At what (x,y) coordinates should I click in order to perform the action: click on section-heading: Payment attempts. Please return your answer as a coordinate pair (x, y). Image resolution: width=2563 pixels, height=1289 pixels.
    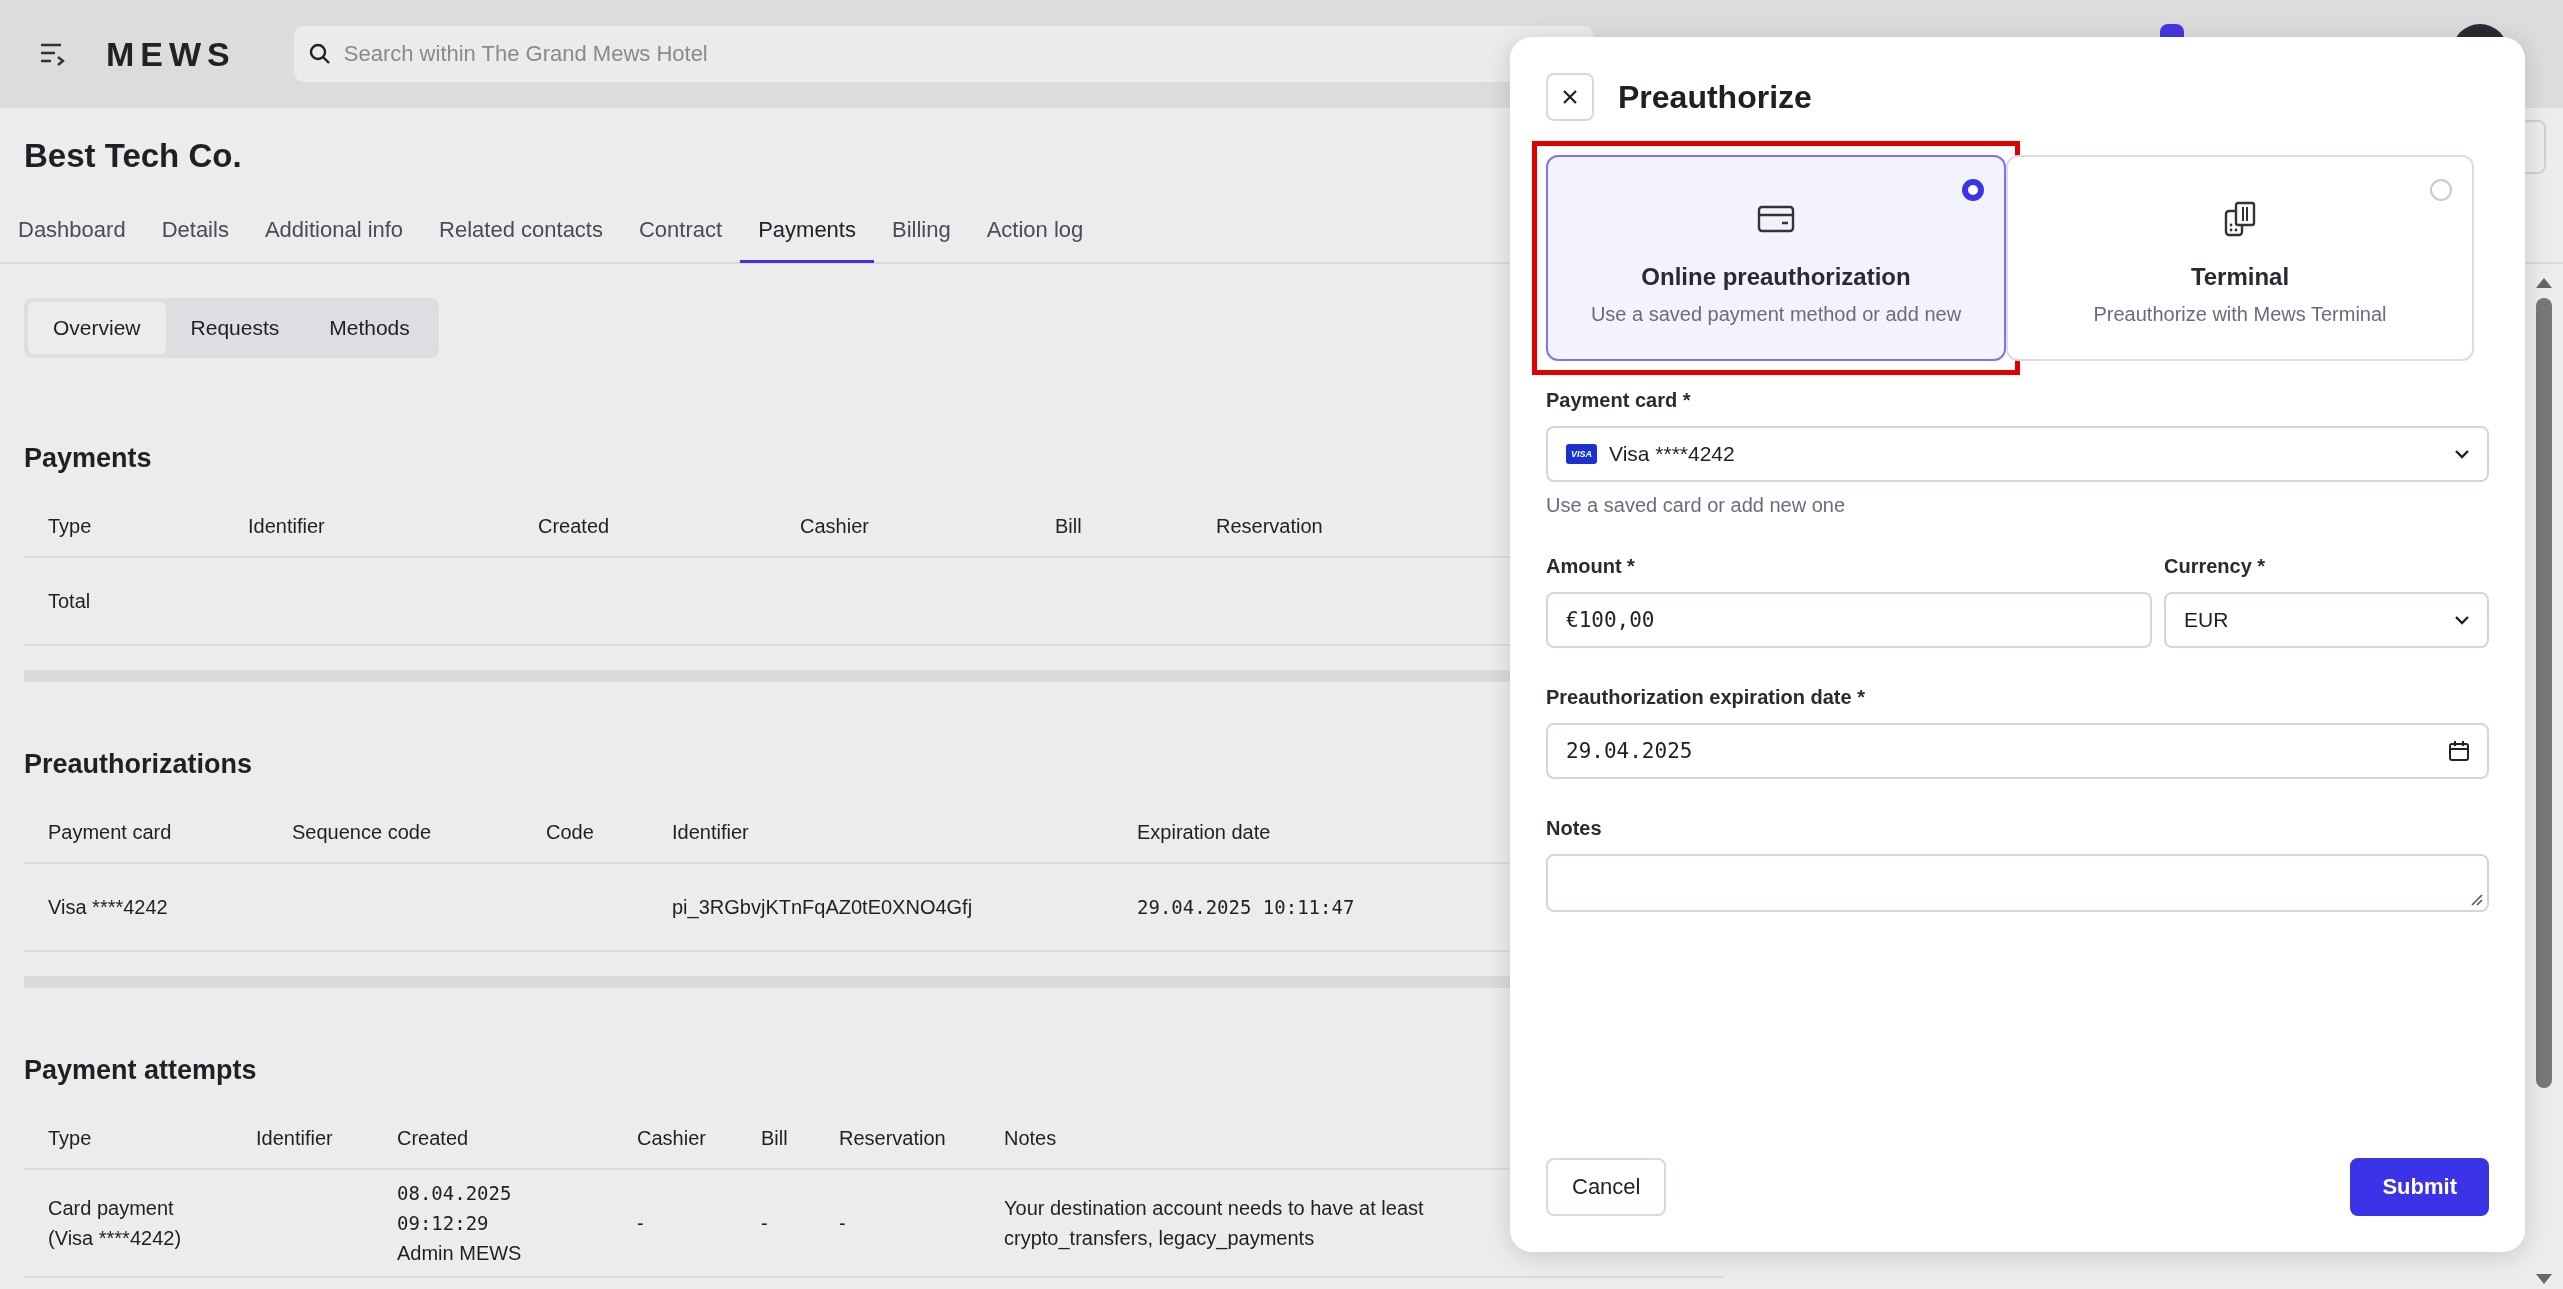
    Looking at the image, I should click on (140, 1070).